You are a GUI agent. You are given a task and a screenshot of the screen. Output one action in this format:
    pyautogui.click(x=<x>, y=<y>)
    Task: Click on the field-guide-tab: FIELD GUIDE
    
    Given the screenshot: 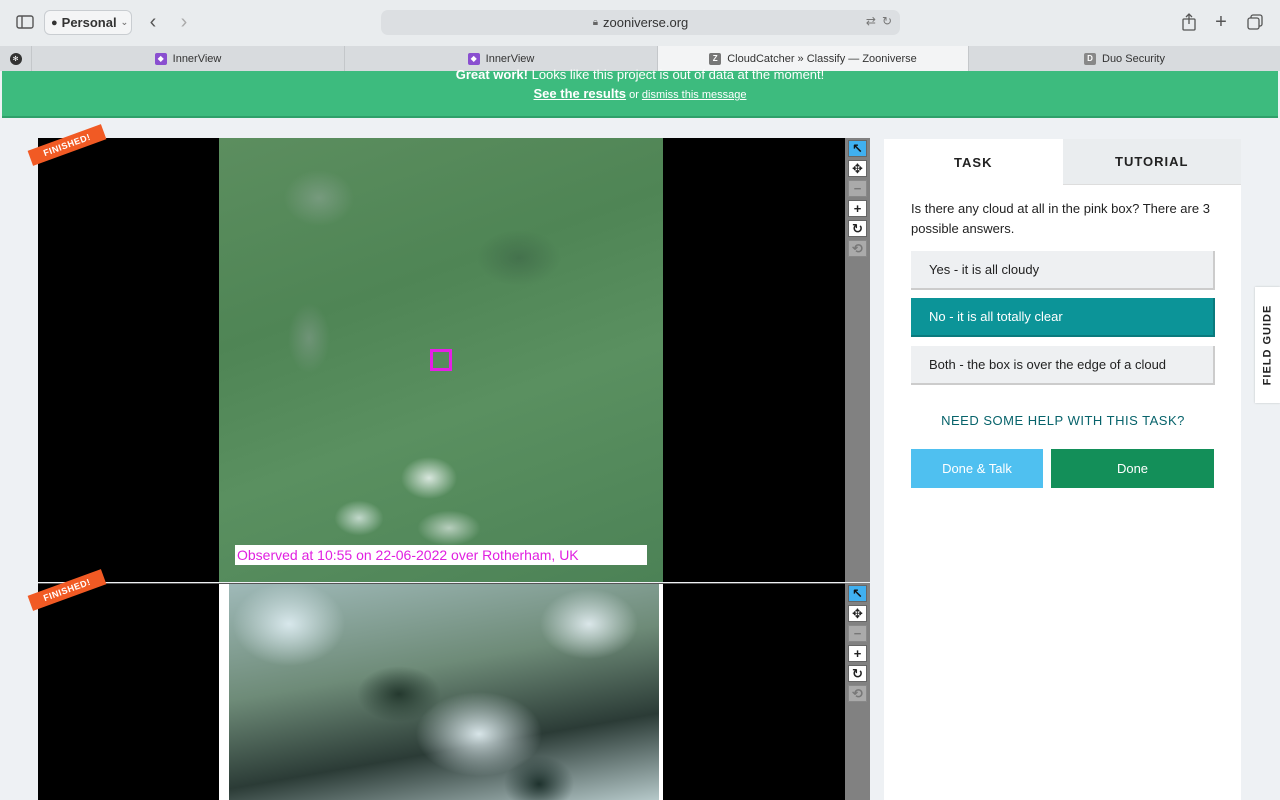 What is the action you would take?
    pyautogui.click(x=1267, y=345)
    